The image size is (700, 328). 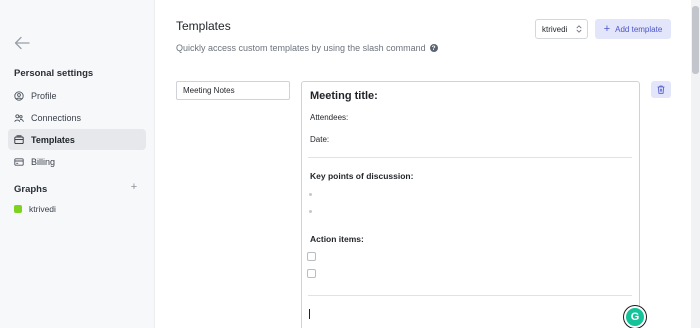 I want to click on user-circle-icon, so click(x=19, y=95).